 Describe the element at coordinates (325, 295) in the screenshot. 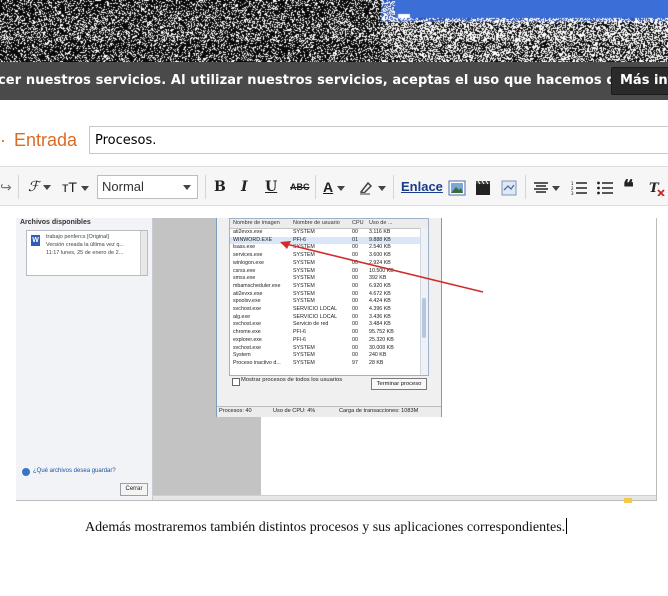

I see `process-row: ati2evxx.exe SYSTEM 00 4.672 KB` at that location.